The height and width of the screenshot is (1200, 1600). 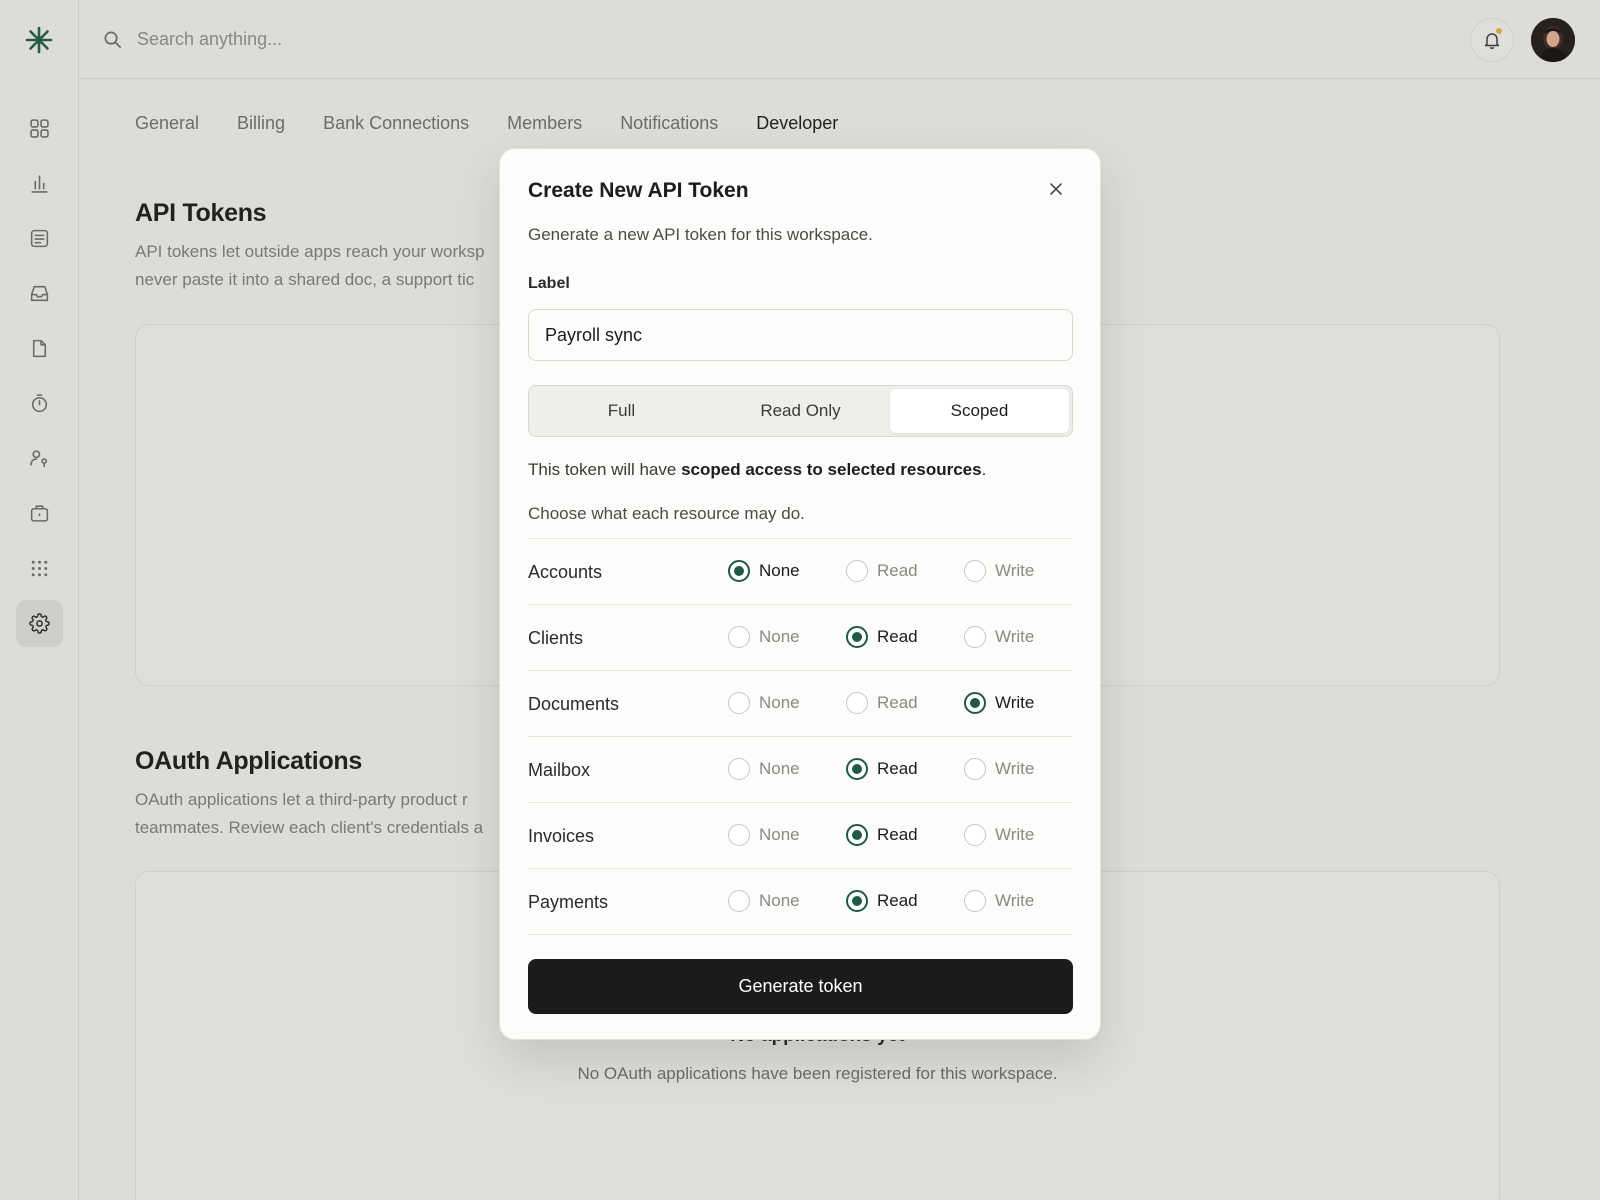 I want to click on permission-row: Payments None Read Write, so click(x=800, y=902).